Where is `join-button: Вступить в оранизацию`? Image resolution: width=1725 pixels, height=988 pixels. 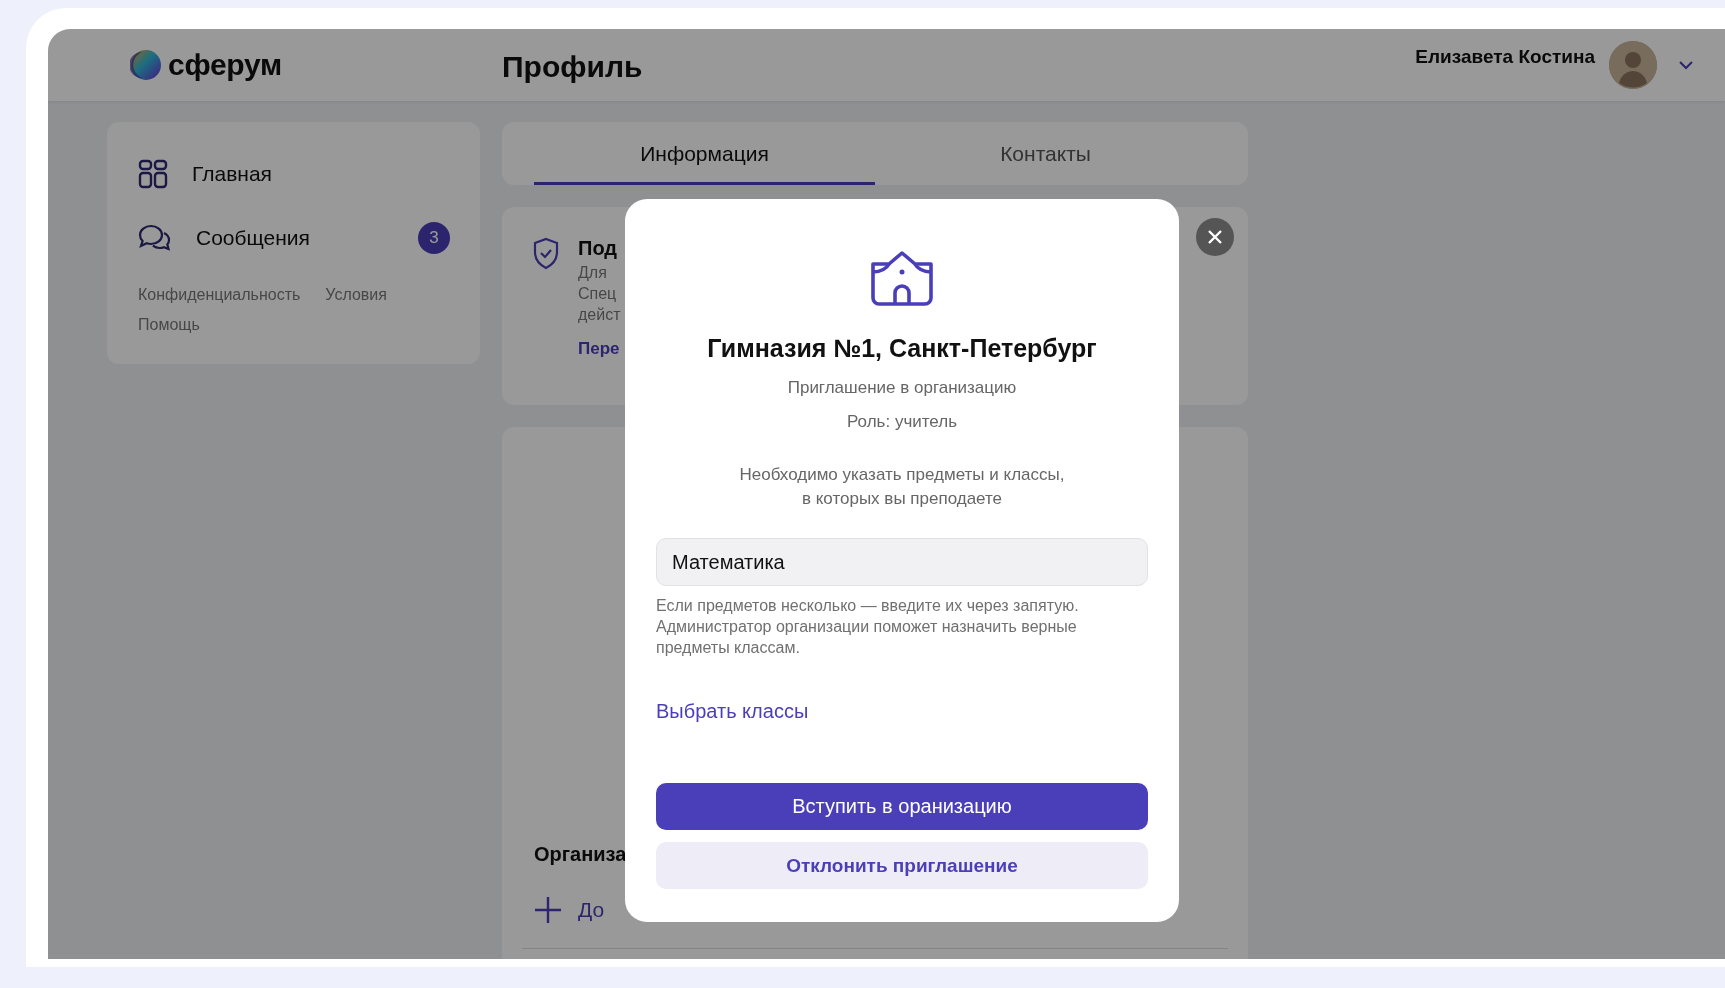 join-button: Вступить в оранизацию is located at coordinates (902, 806).